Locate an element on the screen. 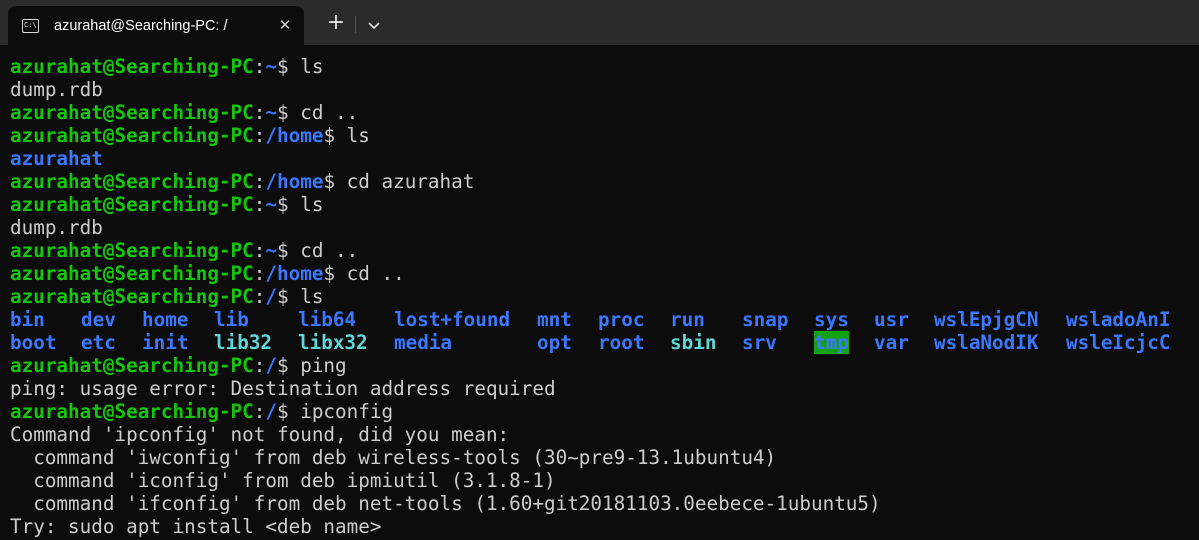 The image size is (1199, 540). ls-entry: lib32 is located at coordinates (243, 342).